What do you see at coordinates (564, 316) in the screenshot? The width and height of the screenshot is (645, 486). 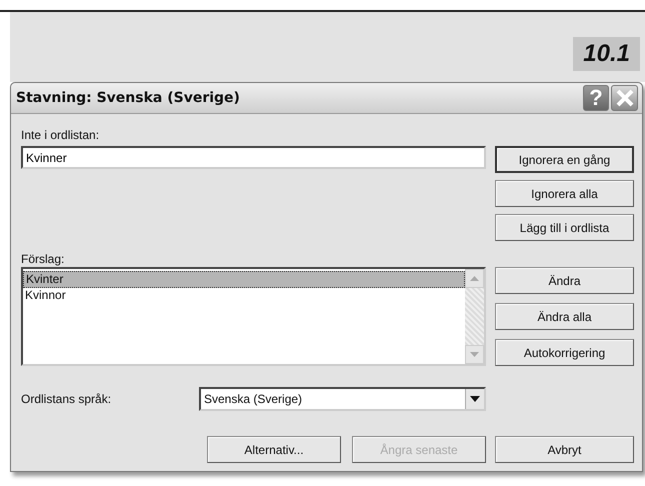 I see `dialog-button: Ändra alla` at bounding box center [564, 316].